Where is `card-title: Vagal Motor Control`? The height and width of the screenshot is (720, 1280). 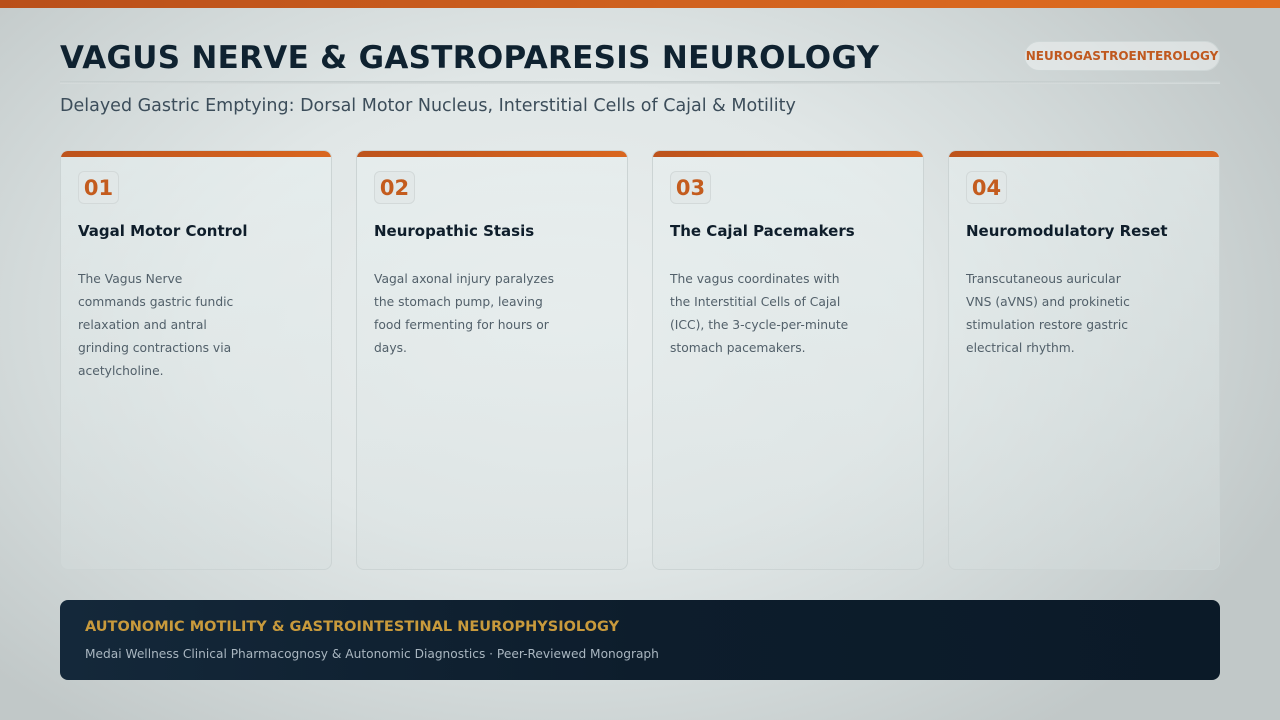 card-title: Vagal Motor Control is located at coordinates (163, 231).